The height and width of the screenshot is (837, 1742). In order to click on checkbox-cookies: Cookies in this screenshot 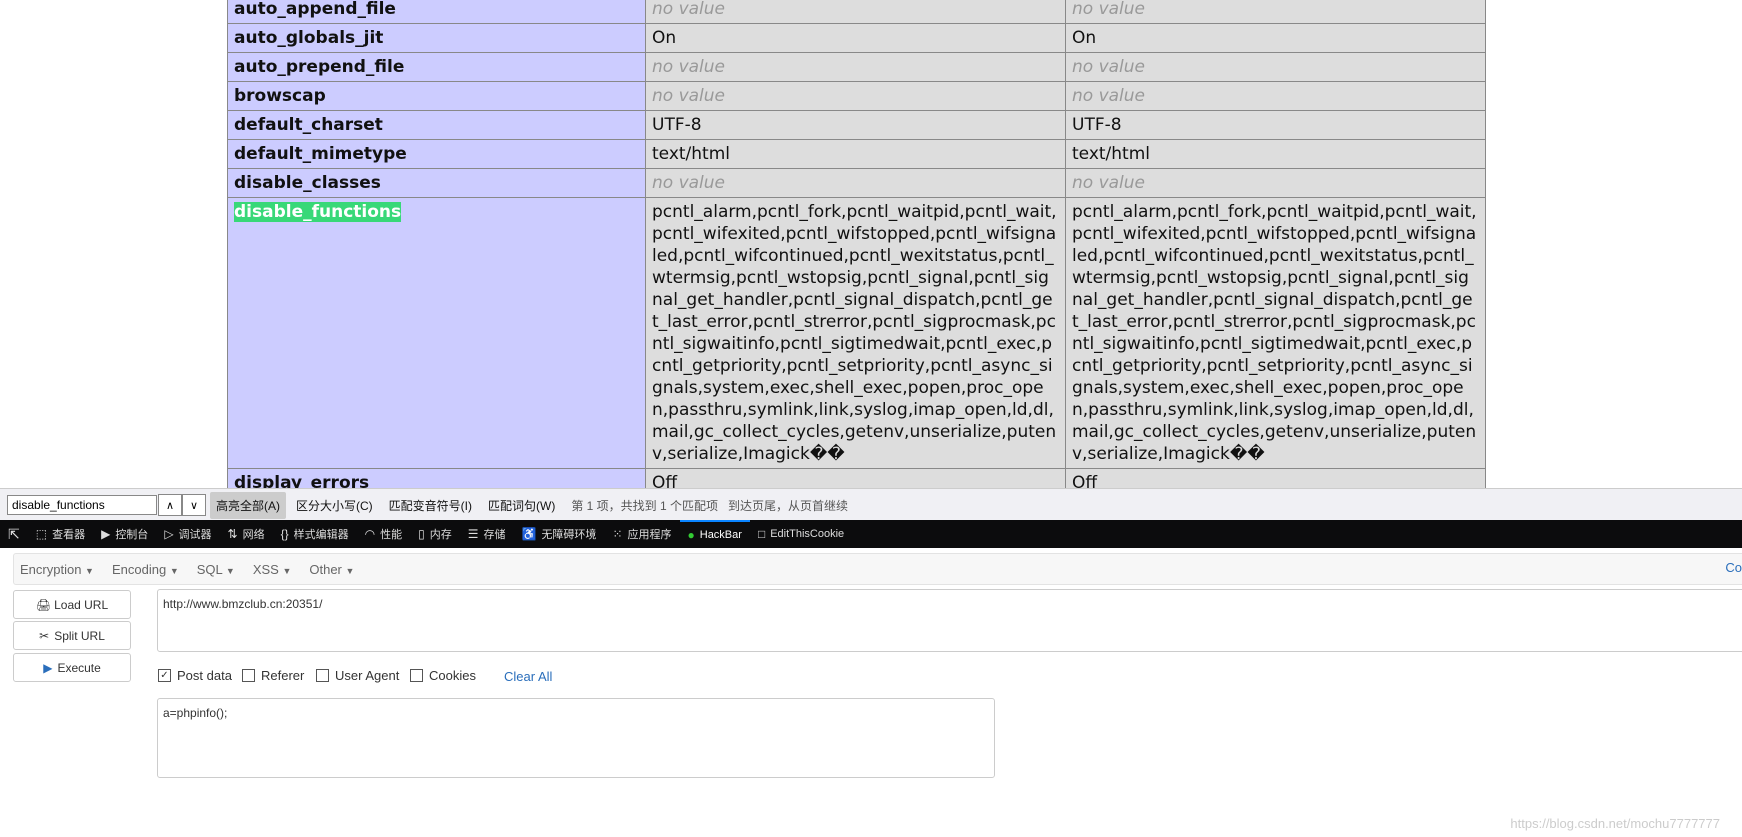, I will do `click(443, 675)`.